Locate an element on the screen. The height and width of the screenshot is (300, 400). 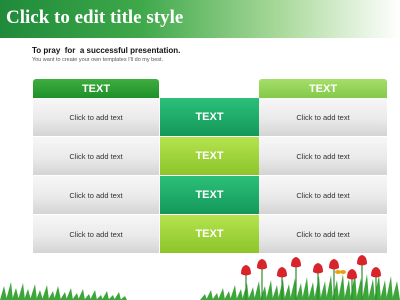
title-bar: Click to edit title style is located at coordinates (200, 19).